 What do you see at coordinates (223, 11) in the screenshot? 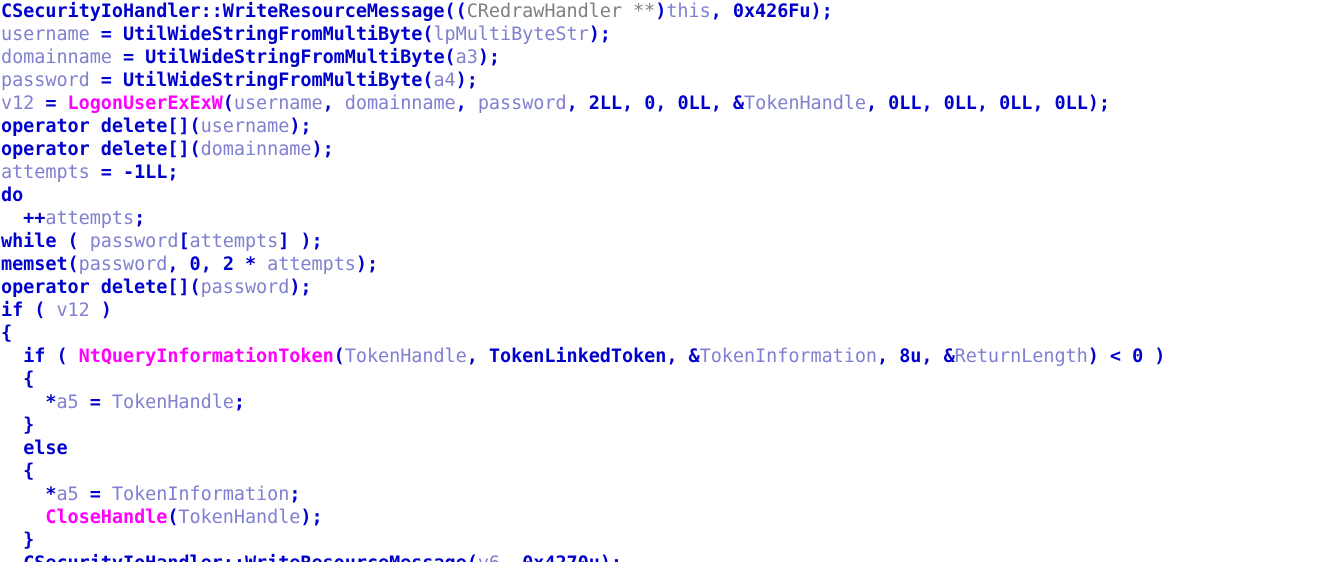
I see `code-token: CSecurityIoHandler::WriteResourceMessage` at bounding box center [223, 11].